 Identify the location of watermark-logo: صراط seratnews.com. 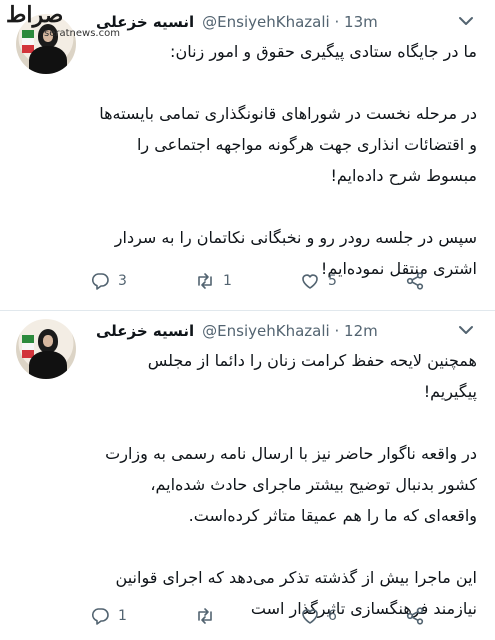
(72, 22).